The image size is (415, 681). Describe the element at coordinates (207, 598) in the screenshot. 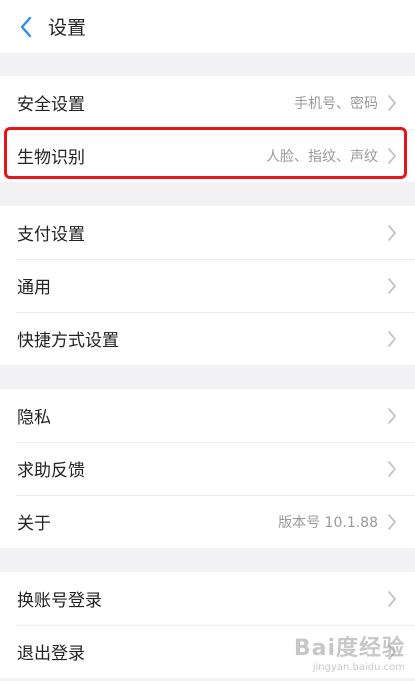

I see `settings-row-switch-account: 换账号登录` at that location.